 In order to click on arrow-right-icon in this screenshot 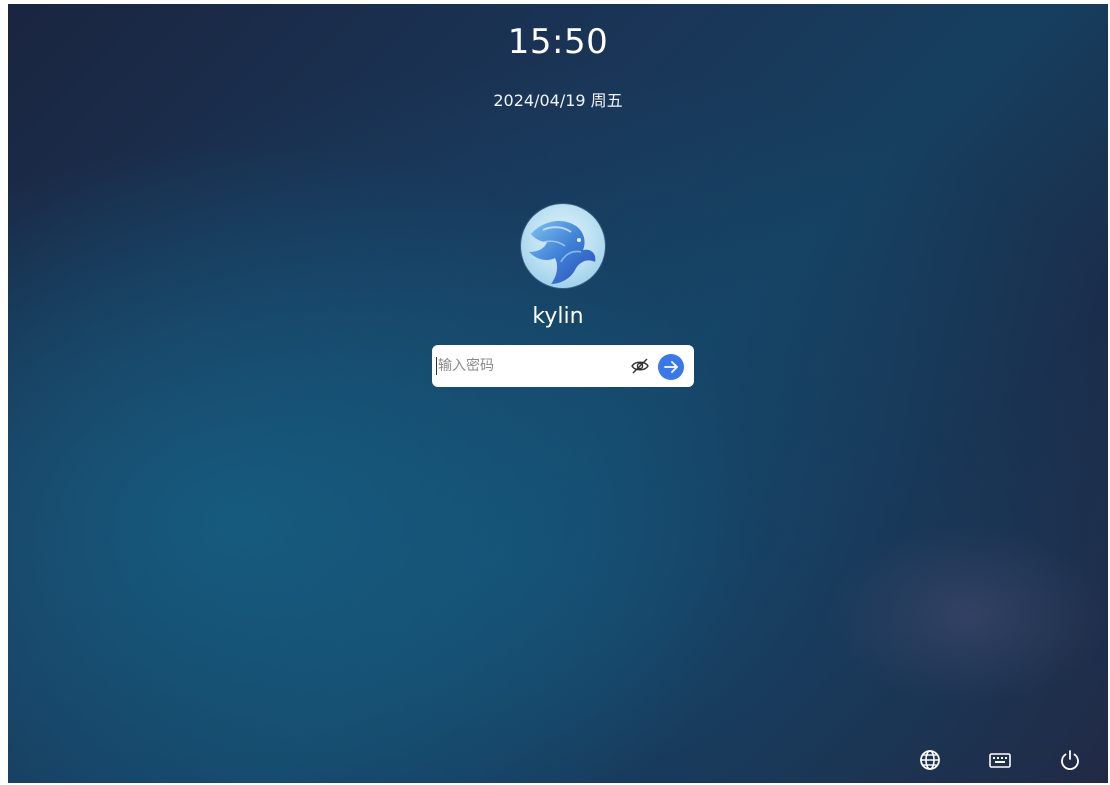, I will do `click(671, 367)`.